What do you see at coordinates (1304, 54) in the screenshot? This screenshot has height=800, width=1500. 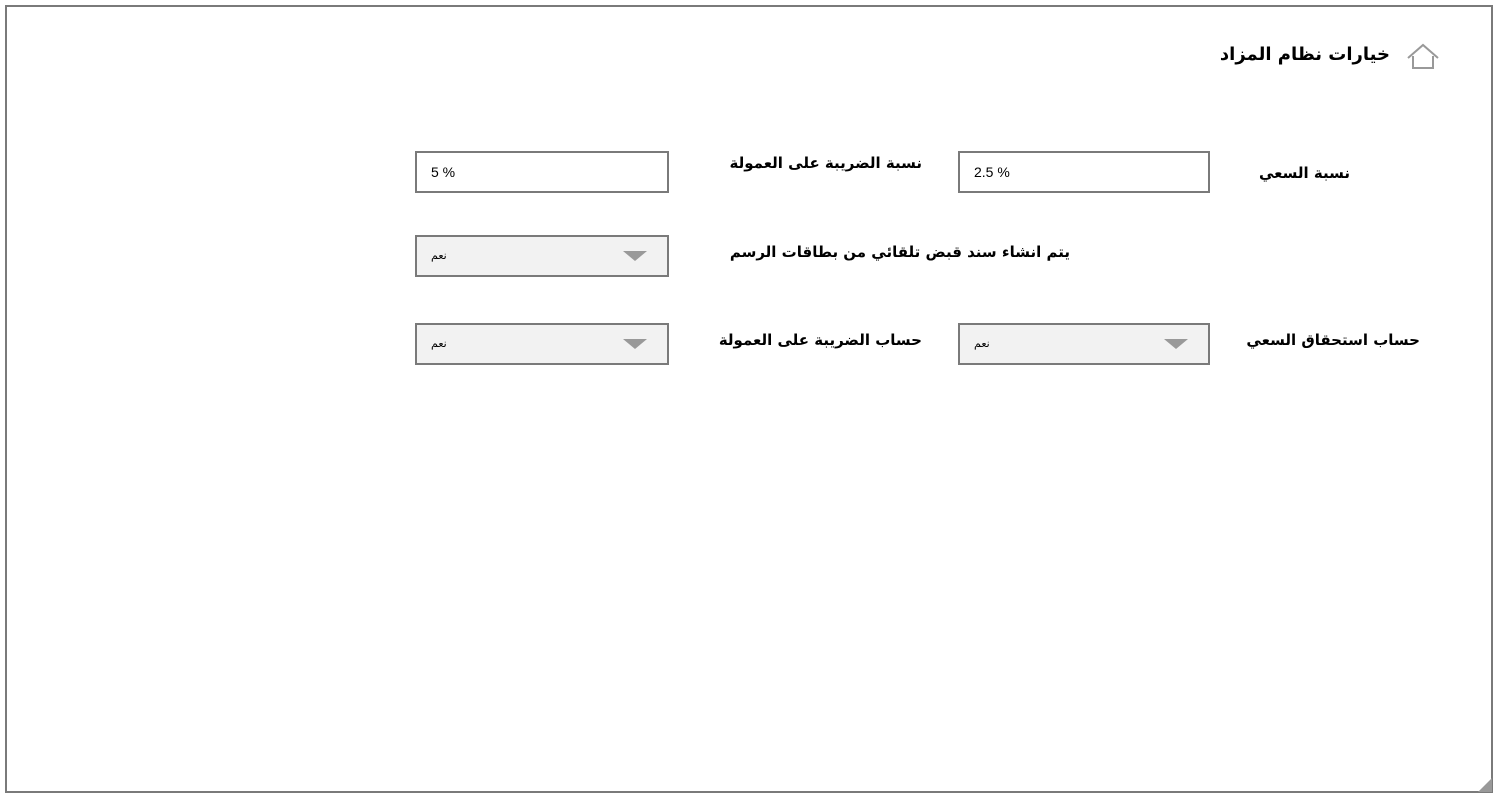 I see `page-title: خيارات نظام المزاد` at bounding box center [1304, 54].